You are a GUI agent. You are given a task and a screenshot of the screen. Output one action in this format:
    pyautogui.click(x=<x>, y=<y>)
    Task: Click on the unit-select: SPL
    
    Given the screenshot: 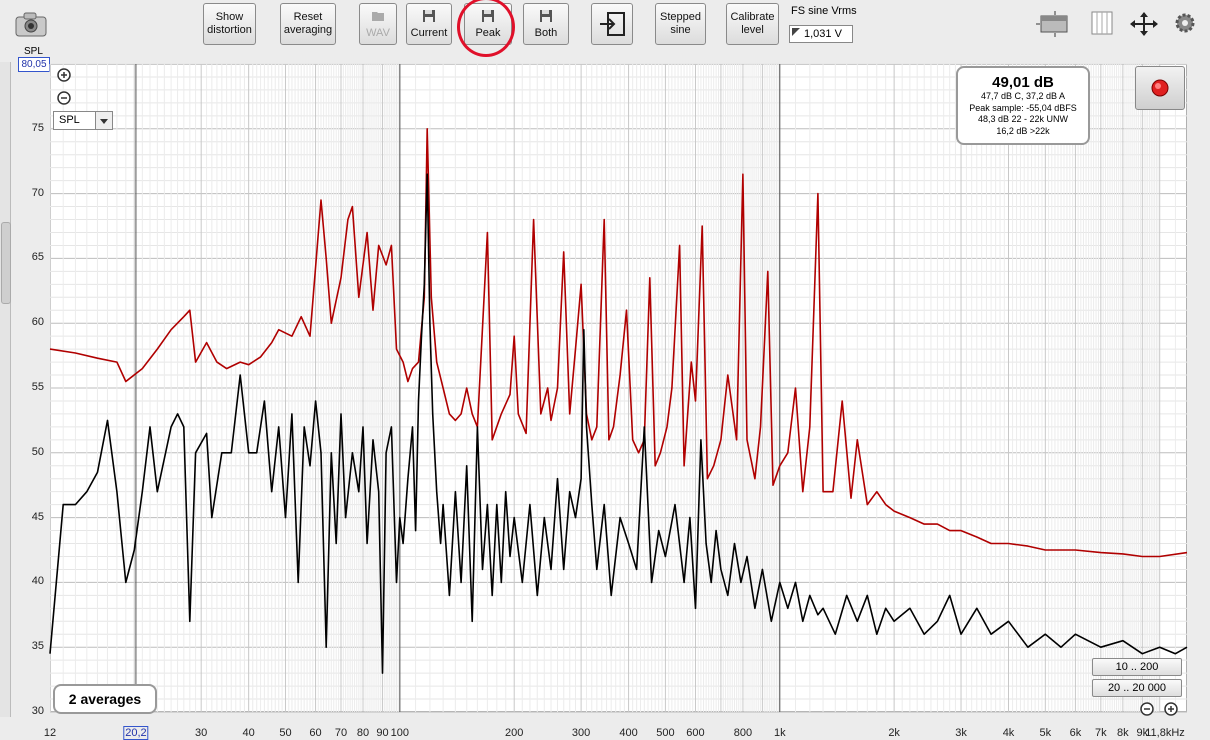 What is the action you would take?
    pyautogui.click(x=83, y=120)
    